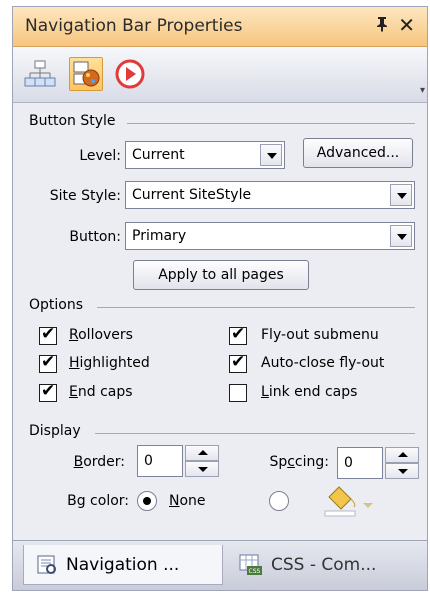 Image resolution: width=430 pixels, height=595 pixels. Describe the element at coordinates (85, 196) in the screenshot. I see `site-style-label: Site Style:` at that location.